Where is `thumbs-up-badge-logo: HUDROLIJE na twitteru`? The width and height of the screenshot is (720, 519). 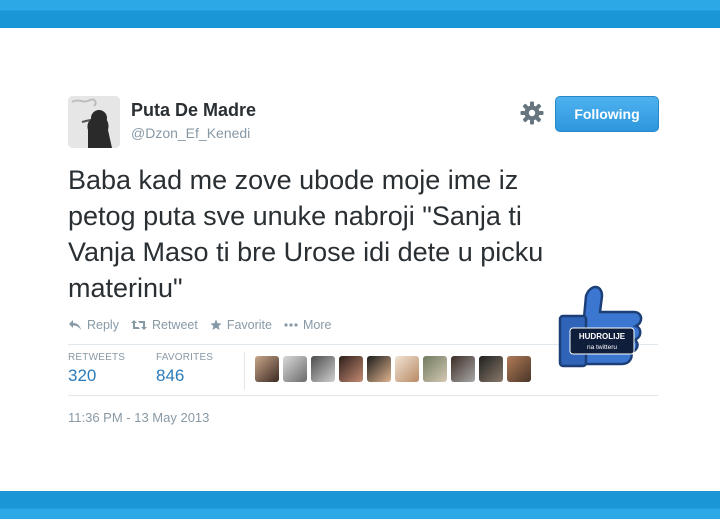 thumbs-up-badge-logo: HUDROLIJE na twitteru is located at coordinates (600, 326).